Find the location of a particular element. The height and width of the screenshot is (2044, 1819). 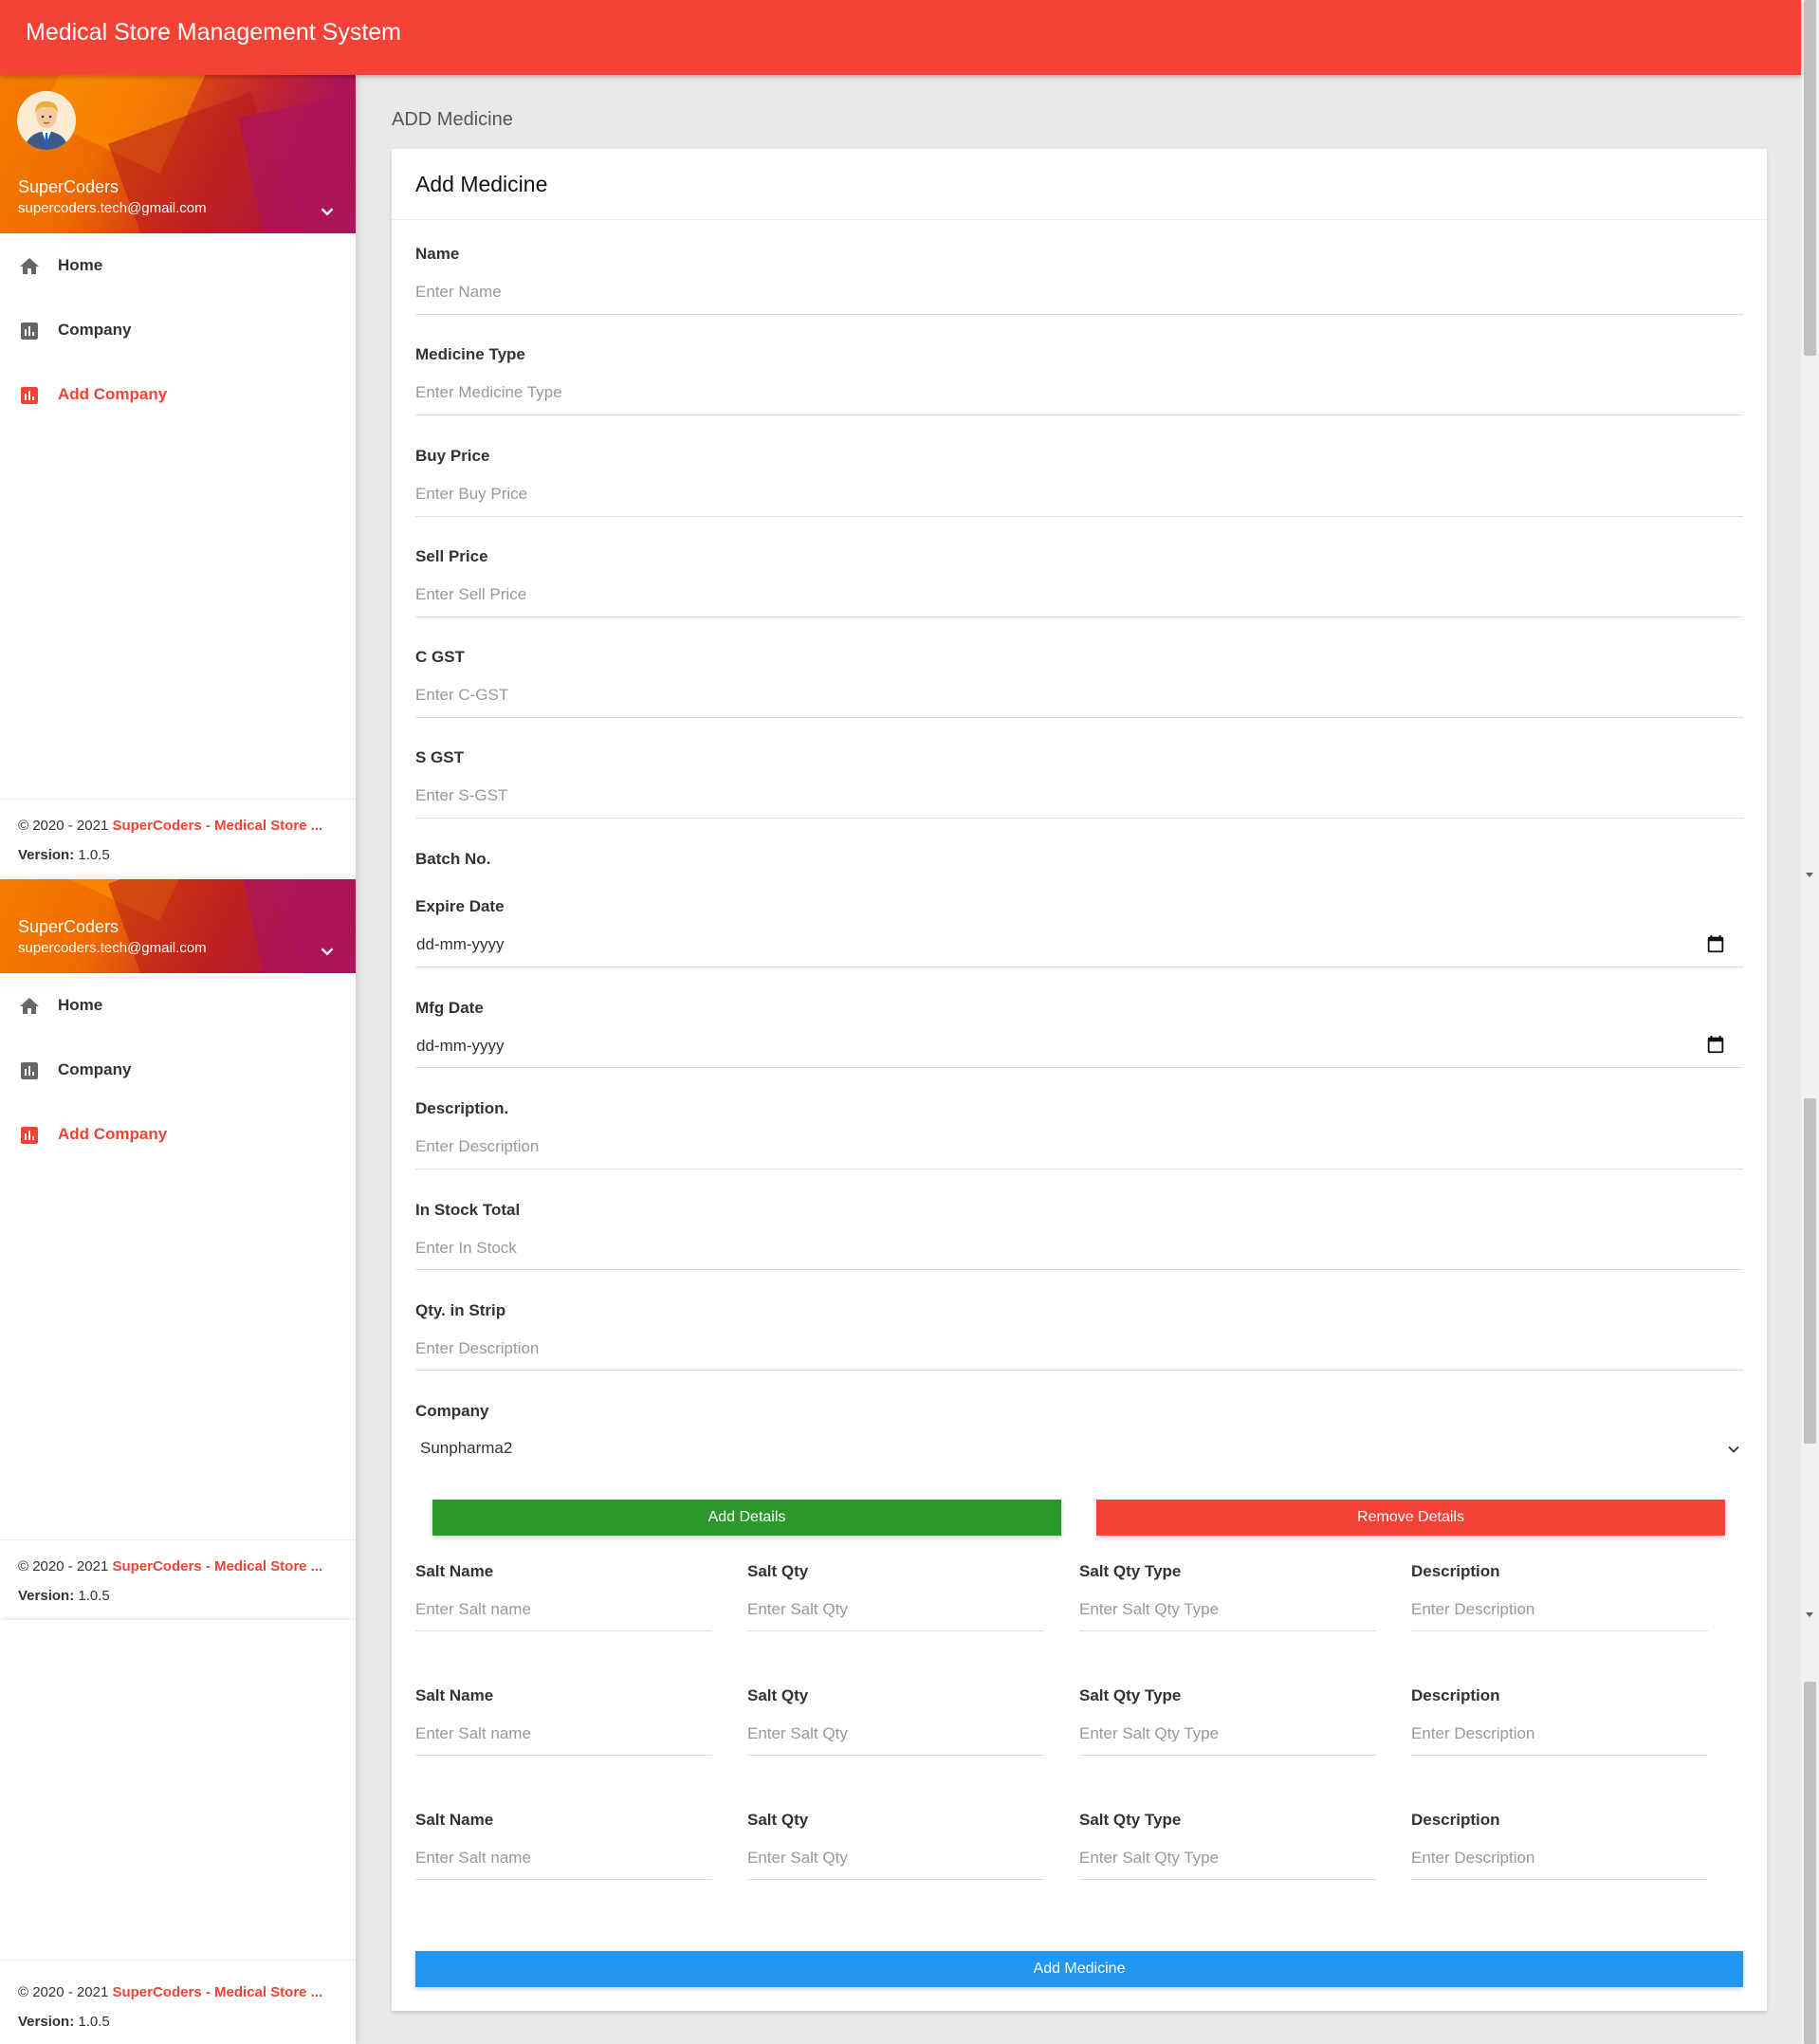

c-gst-input is located at coordinates (1065, 695).